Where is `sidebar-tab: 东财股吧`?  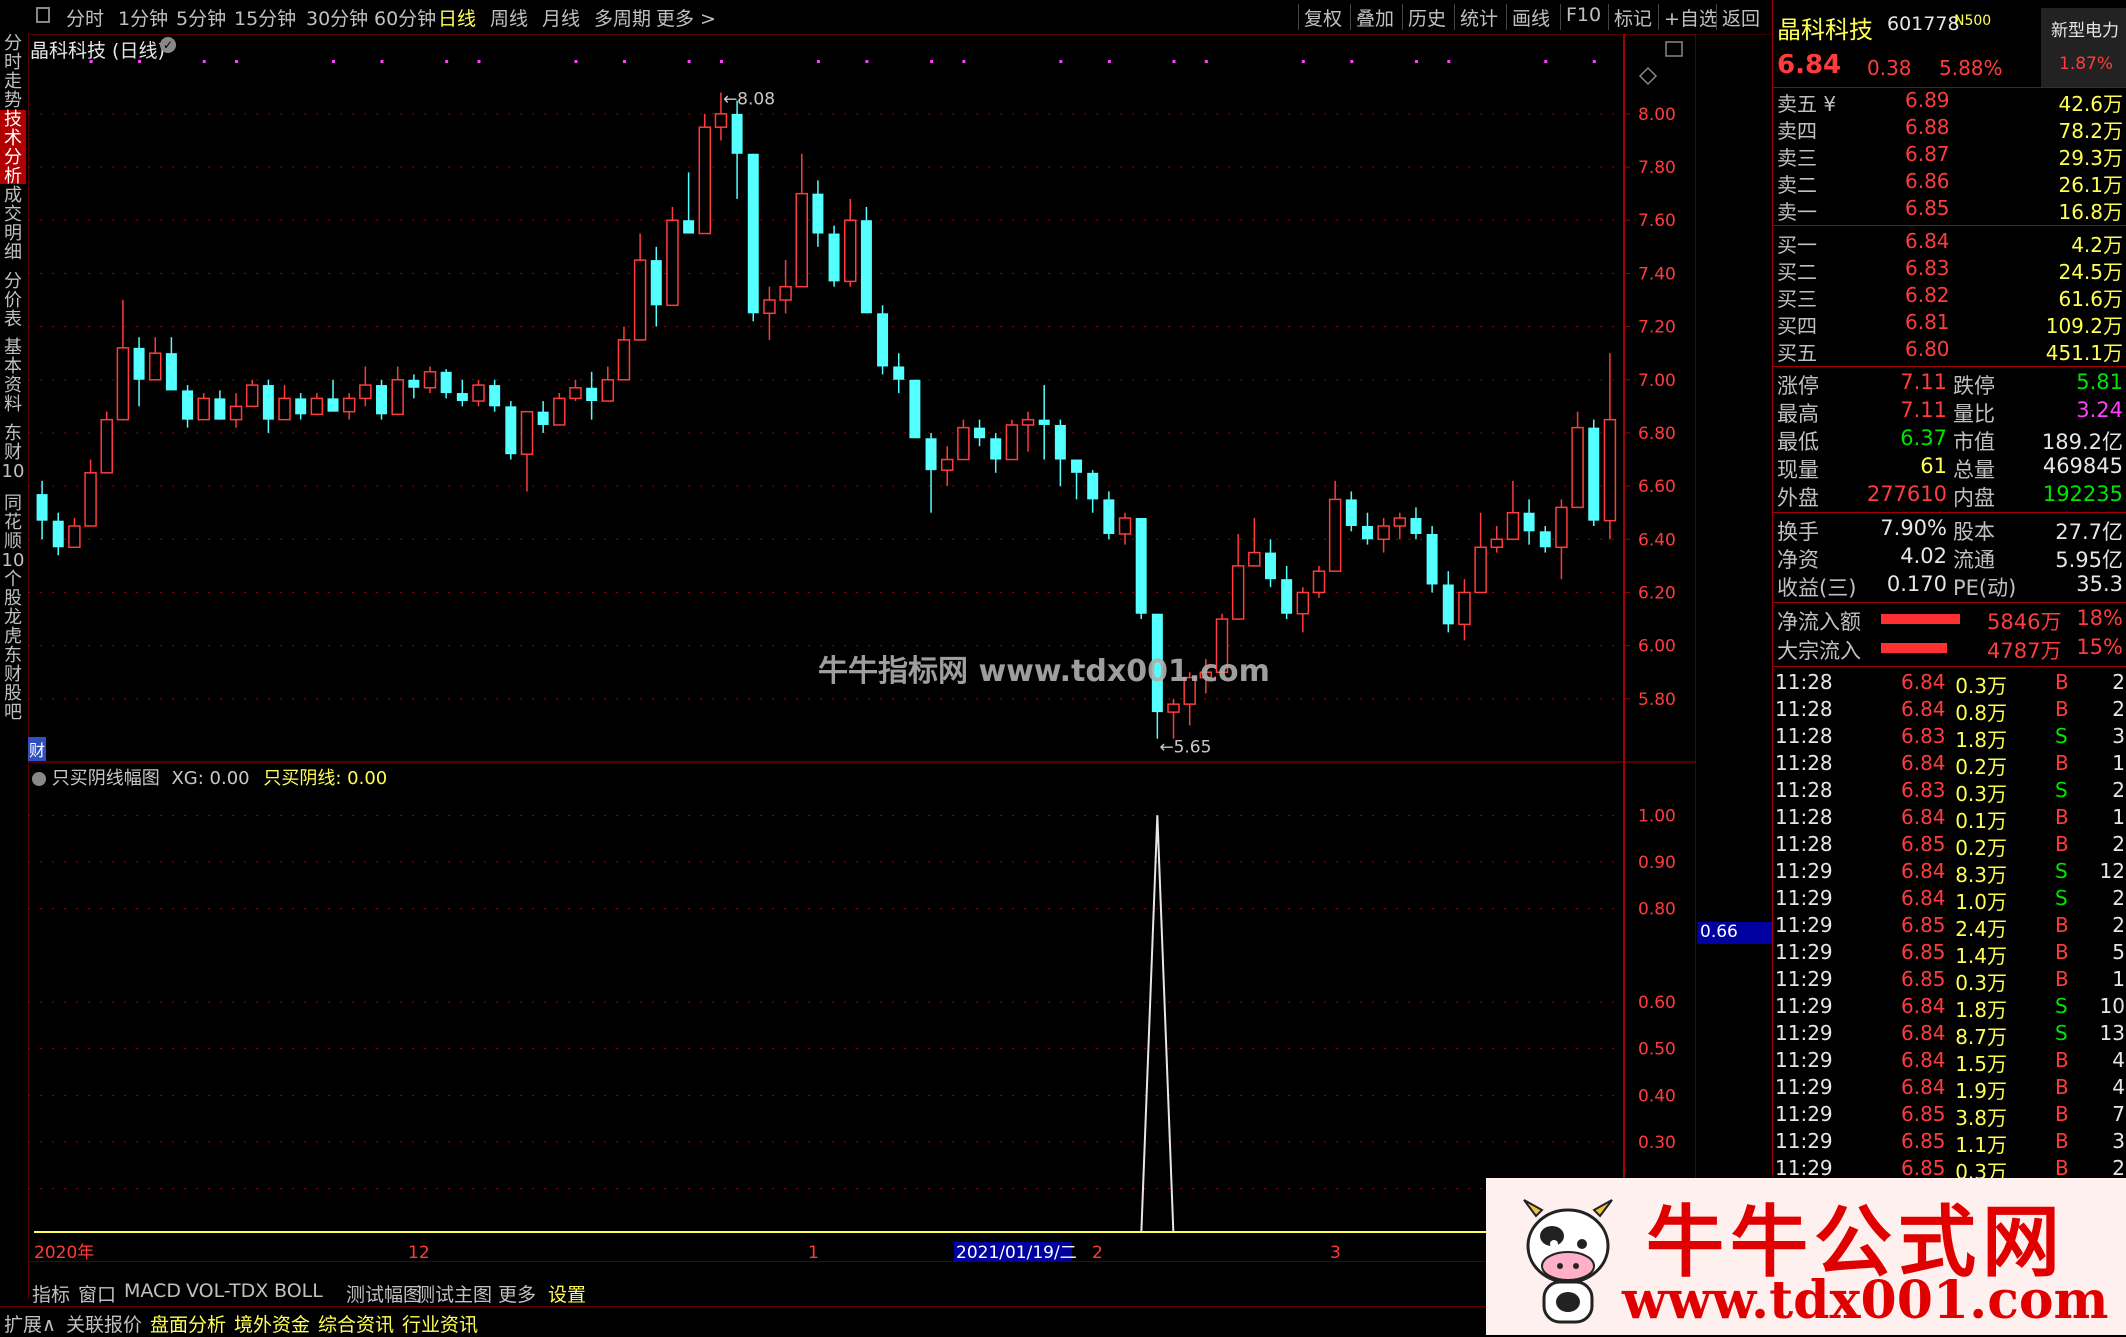 sidebar-tab: 东财股吧 is located at coordinates (13, 685).